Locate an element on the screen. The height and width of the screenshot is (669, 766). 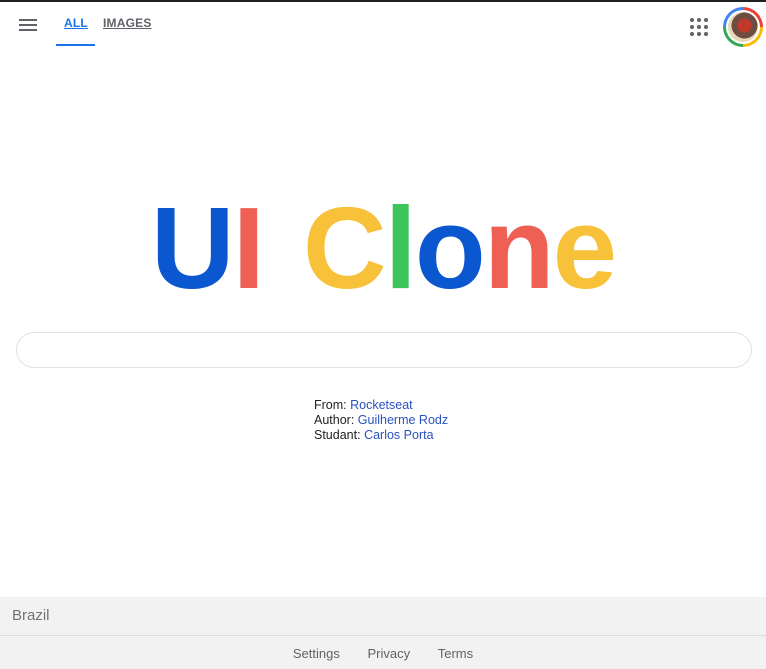
footer-link-terms: Terms is located at coordinates (455, 653).